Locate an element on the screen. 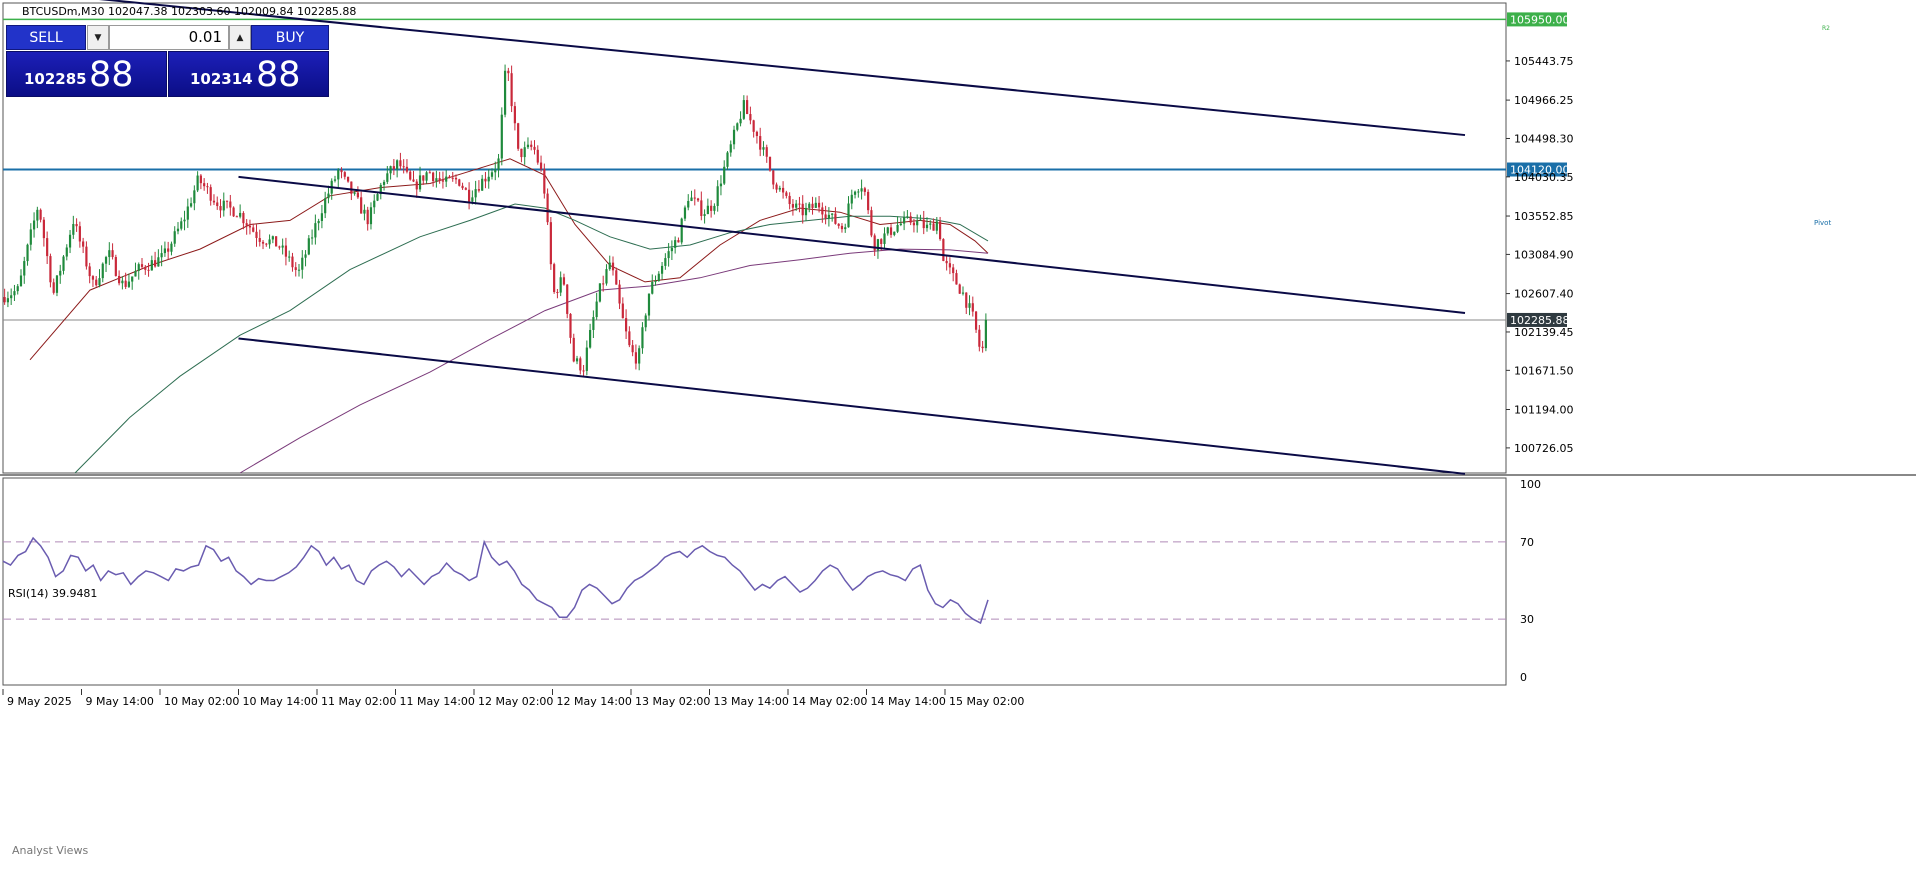  time-axis-label: 14 May 02:00 is located at coordinates (829, 701).